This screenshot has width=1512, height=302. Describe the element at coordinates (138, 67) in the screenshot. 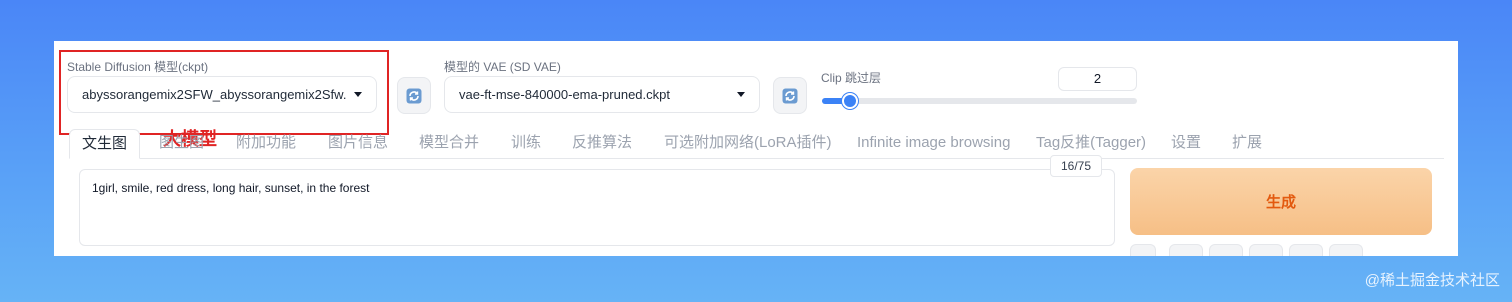

I see `checkpoint-label: Stable Diffusion 模型(ckpt)` at that location.